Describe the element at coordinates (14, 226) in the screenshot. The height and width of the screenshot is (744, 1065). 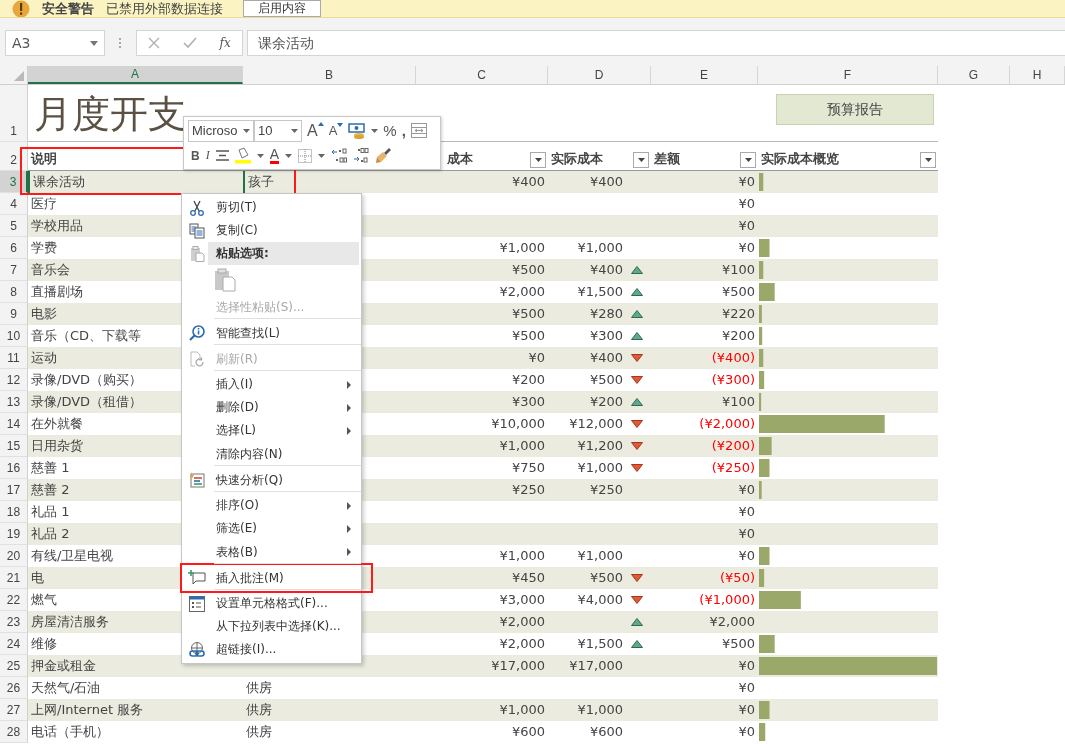
I see `row-header: 5` at that location.